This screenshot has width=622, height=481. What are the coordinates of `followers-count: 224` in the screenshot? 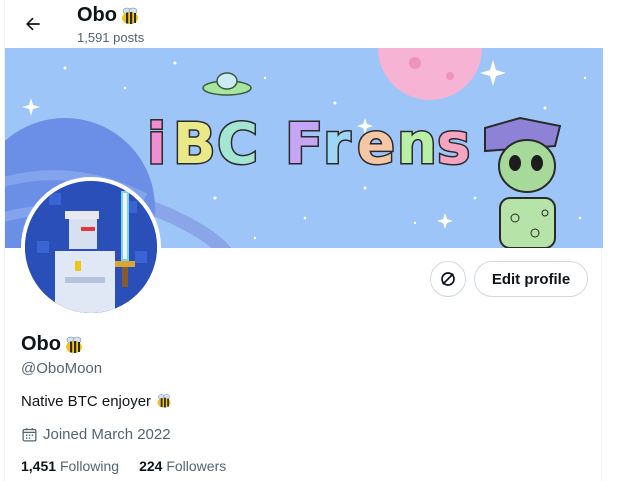 It's located at (151, 466).